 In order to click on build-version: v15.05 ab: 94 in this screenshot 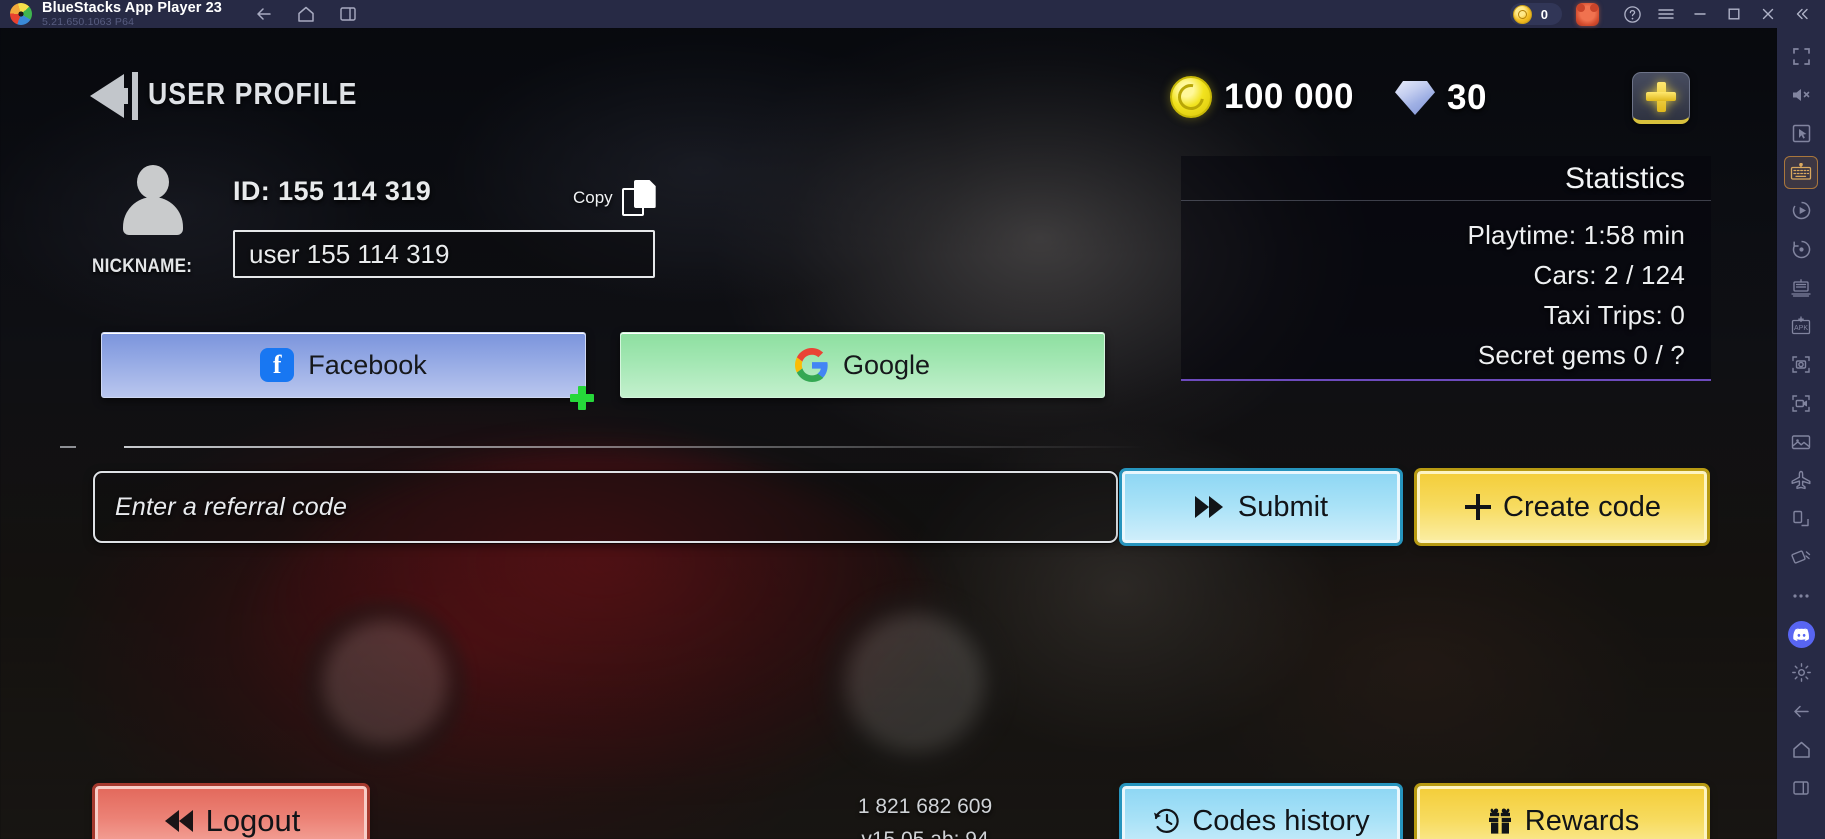, I will do `click(925, 831)`.